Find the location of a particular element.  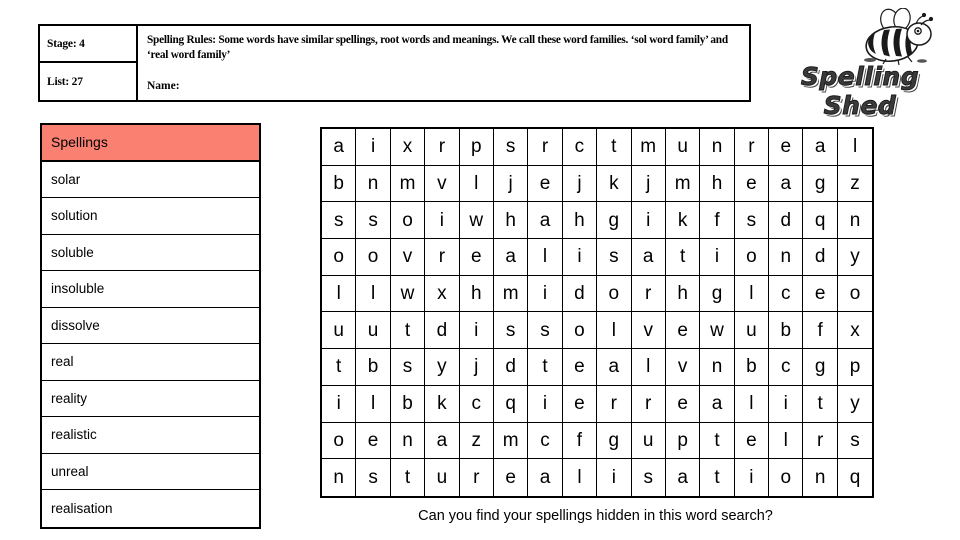

word-search-cell: v is located at coordinates (442, 184).